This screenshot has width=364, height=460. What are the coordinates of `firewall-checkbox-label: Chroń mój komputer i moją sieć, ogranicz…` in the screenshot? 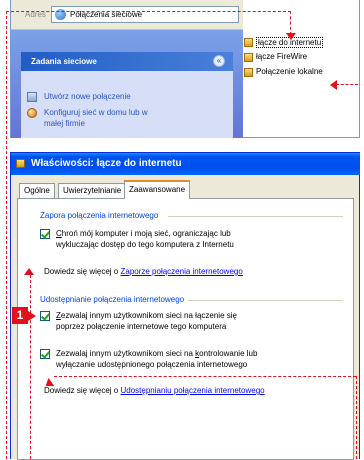 It's located at (201, 239).